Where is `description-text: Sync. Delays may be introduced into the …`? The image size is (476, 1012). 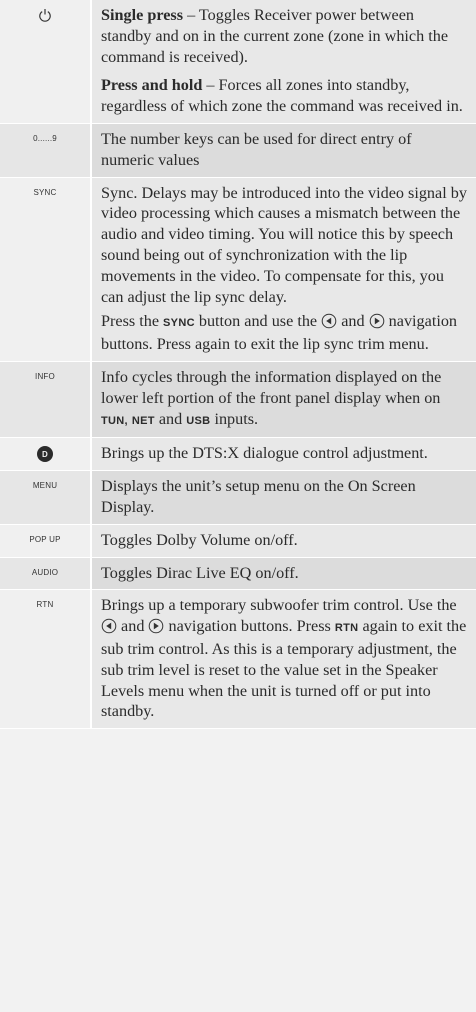
description-text: Sync. Delays may be introduced into the … is located at coordinates (284, 244).